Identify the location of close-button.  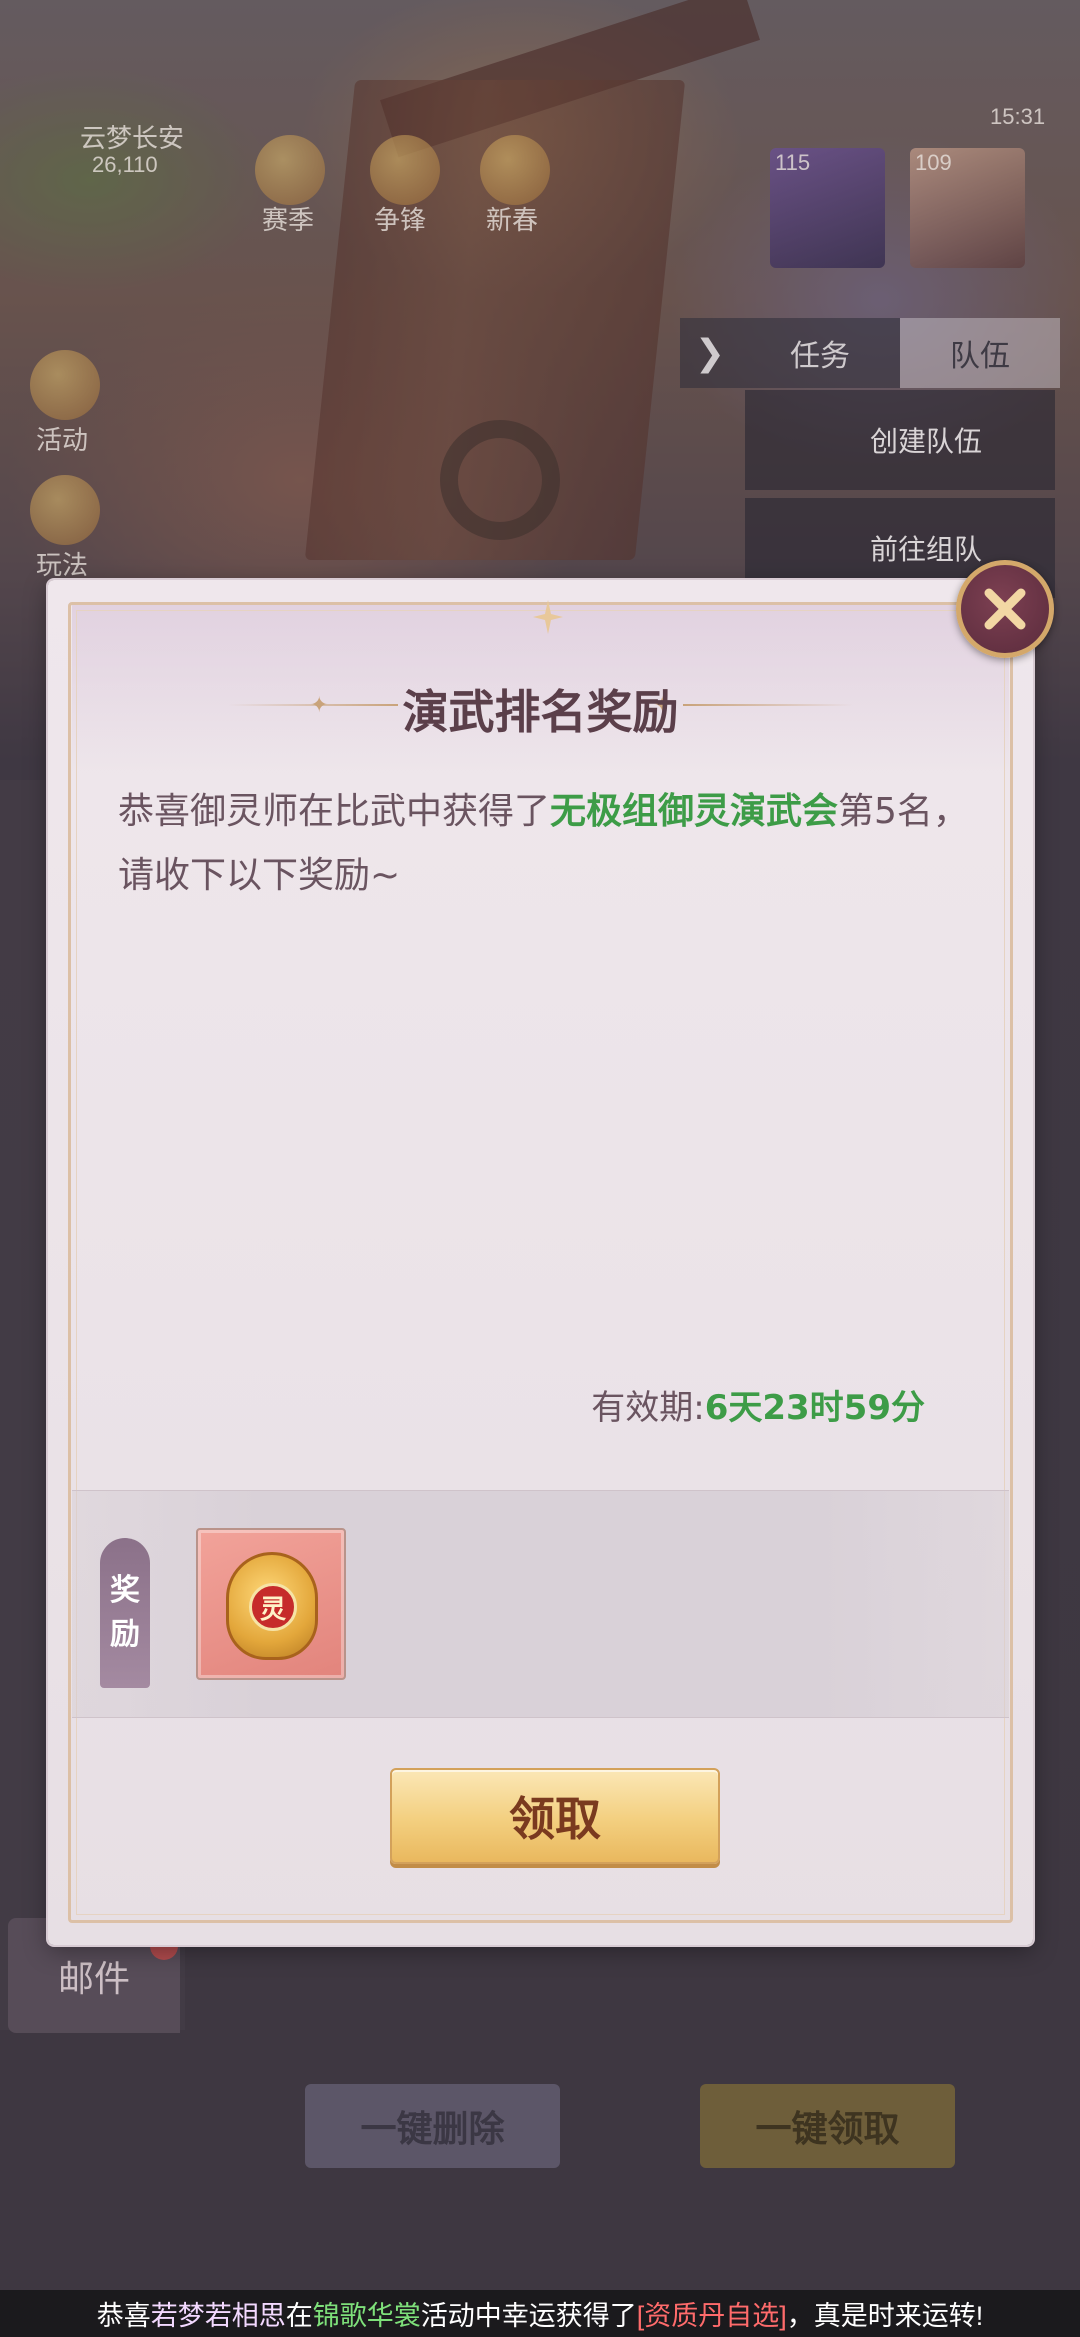
(1005, 609).